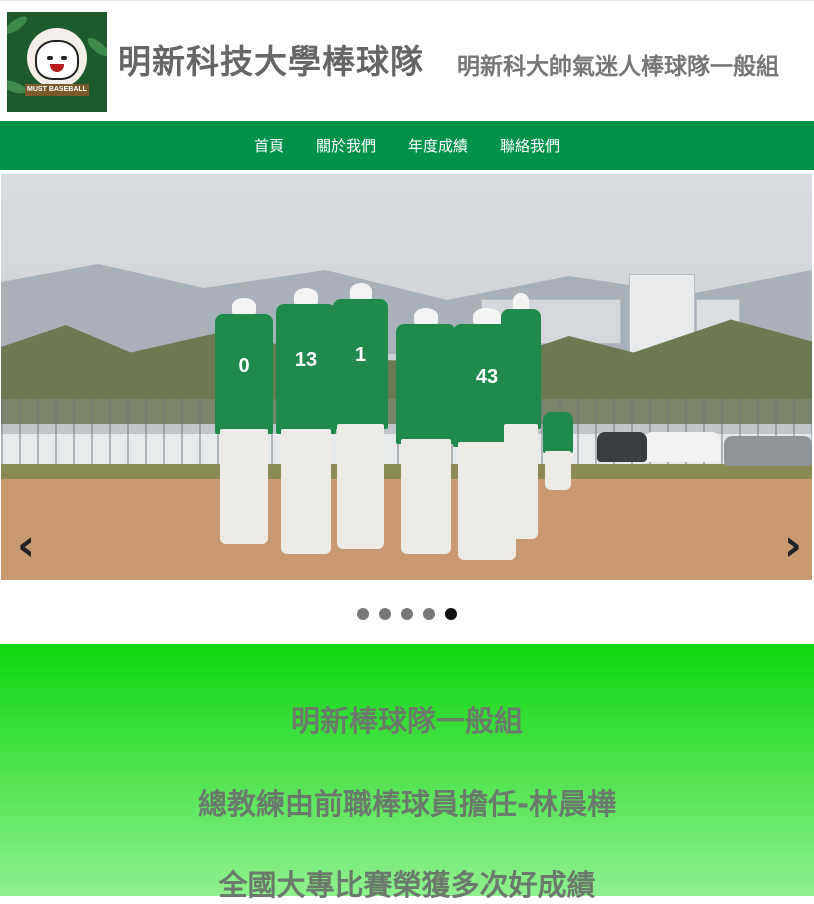  What do you see at coordinates (530, 145) in the screenshot?
I see `nav-item-contact: 聯絡我們` at bounding box center [530, 145].